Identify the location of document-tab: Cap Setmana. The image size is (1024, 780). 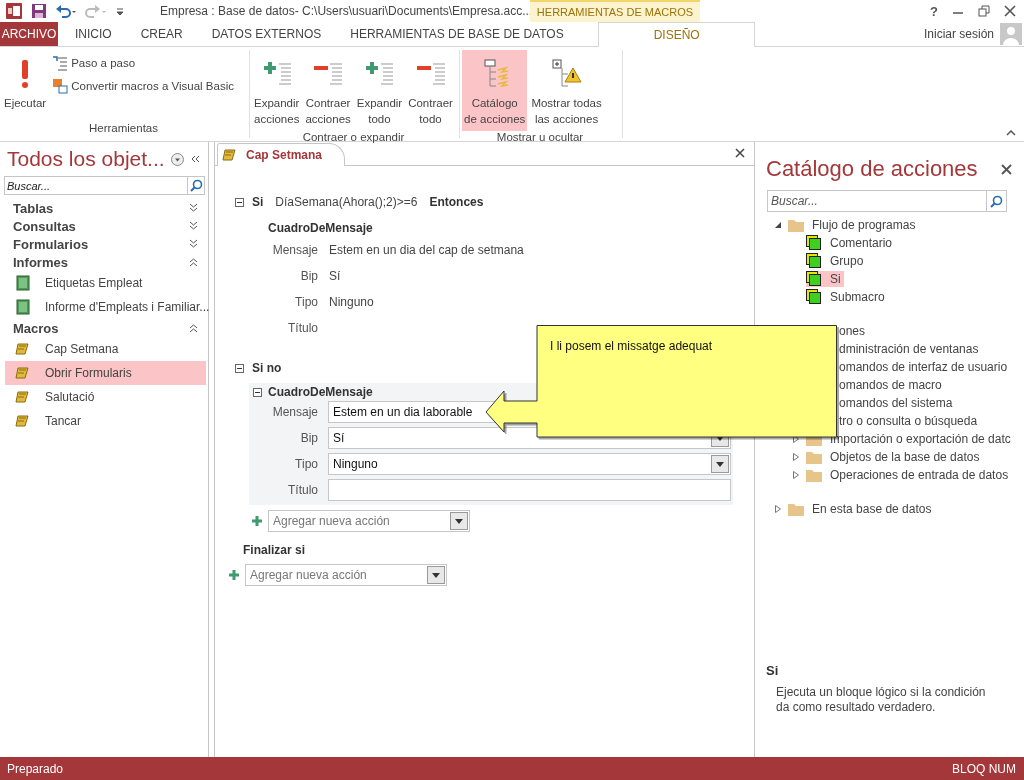
(281, 154).